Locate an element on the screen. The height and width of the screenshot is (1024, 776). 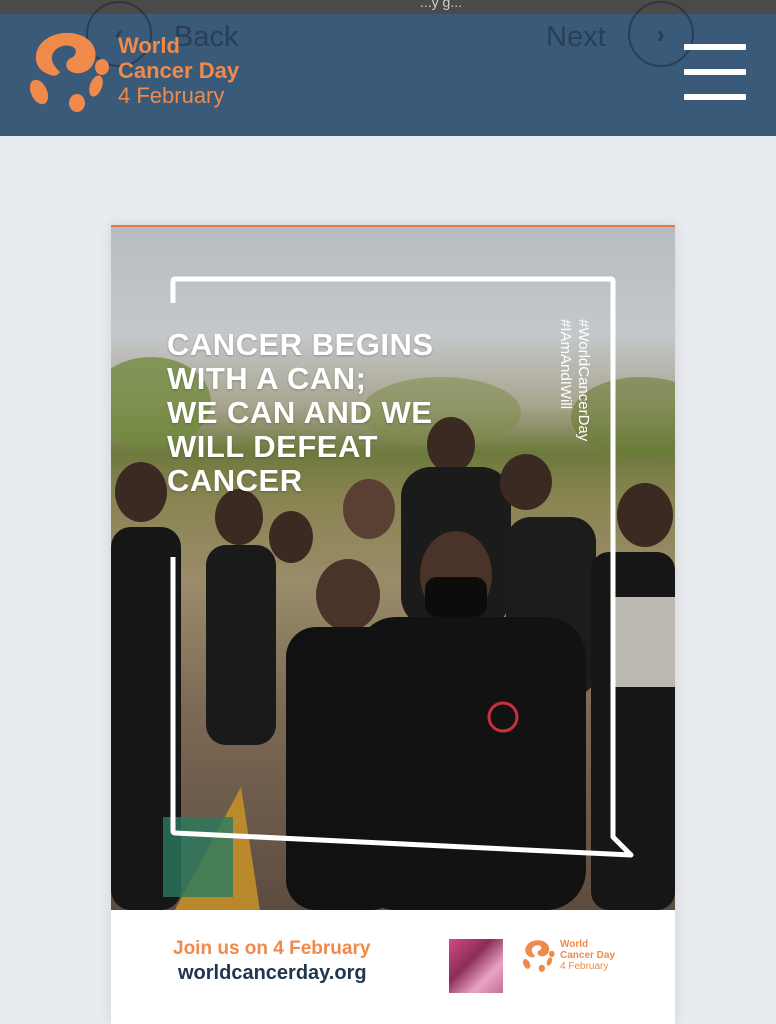
next-nav: Next › is located at coordinates (620, 37).